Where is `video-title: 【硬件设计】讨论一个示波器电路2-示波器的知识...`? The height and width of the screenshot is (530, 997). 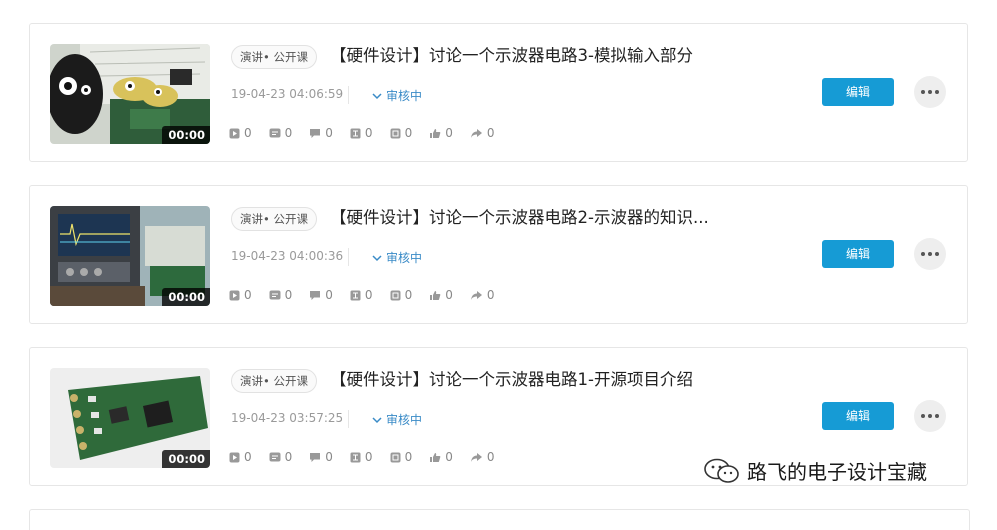
video-title: 【硬件设计】讨论一个示波器电路2-示波器的知识... is located at coordinates (519, 218).